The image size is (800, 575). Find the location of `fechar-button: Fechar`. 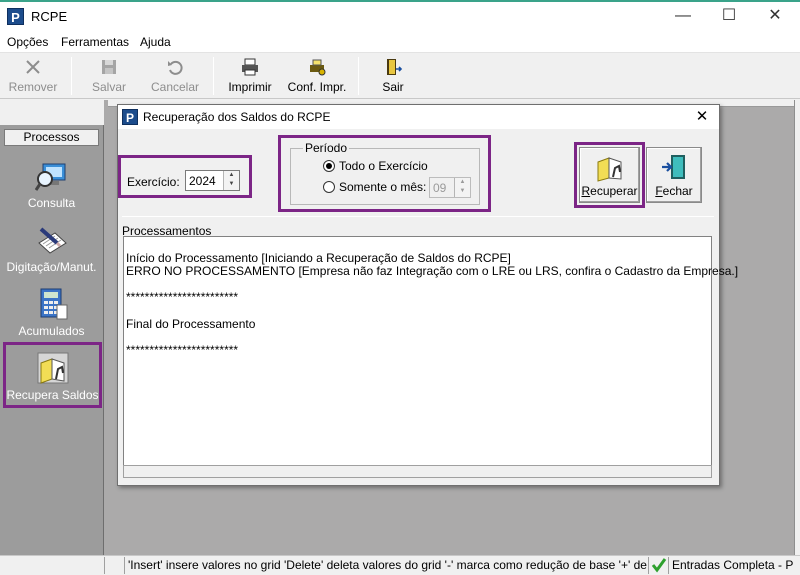

fechar-button: Fechar is located at coordinates (674, 175).